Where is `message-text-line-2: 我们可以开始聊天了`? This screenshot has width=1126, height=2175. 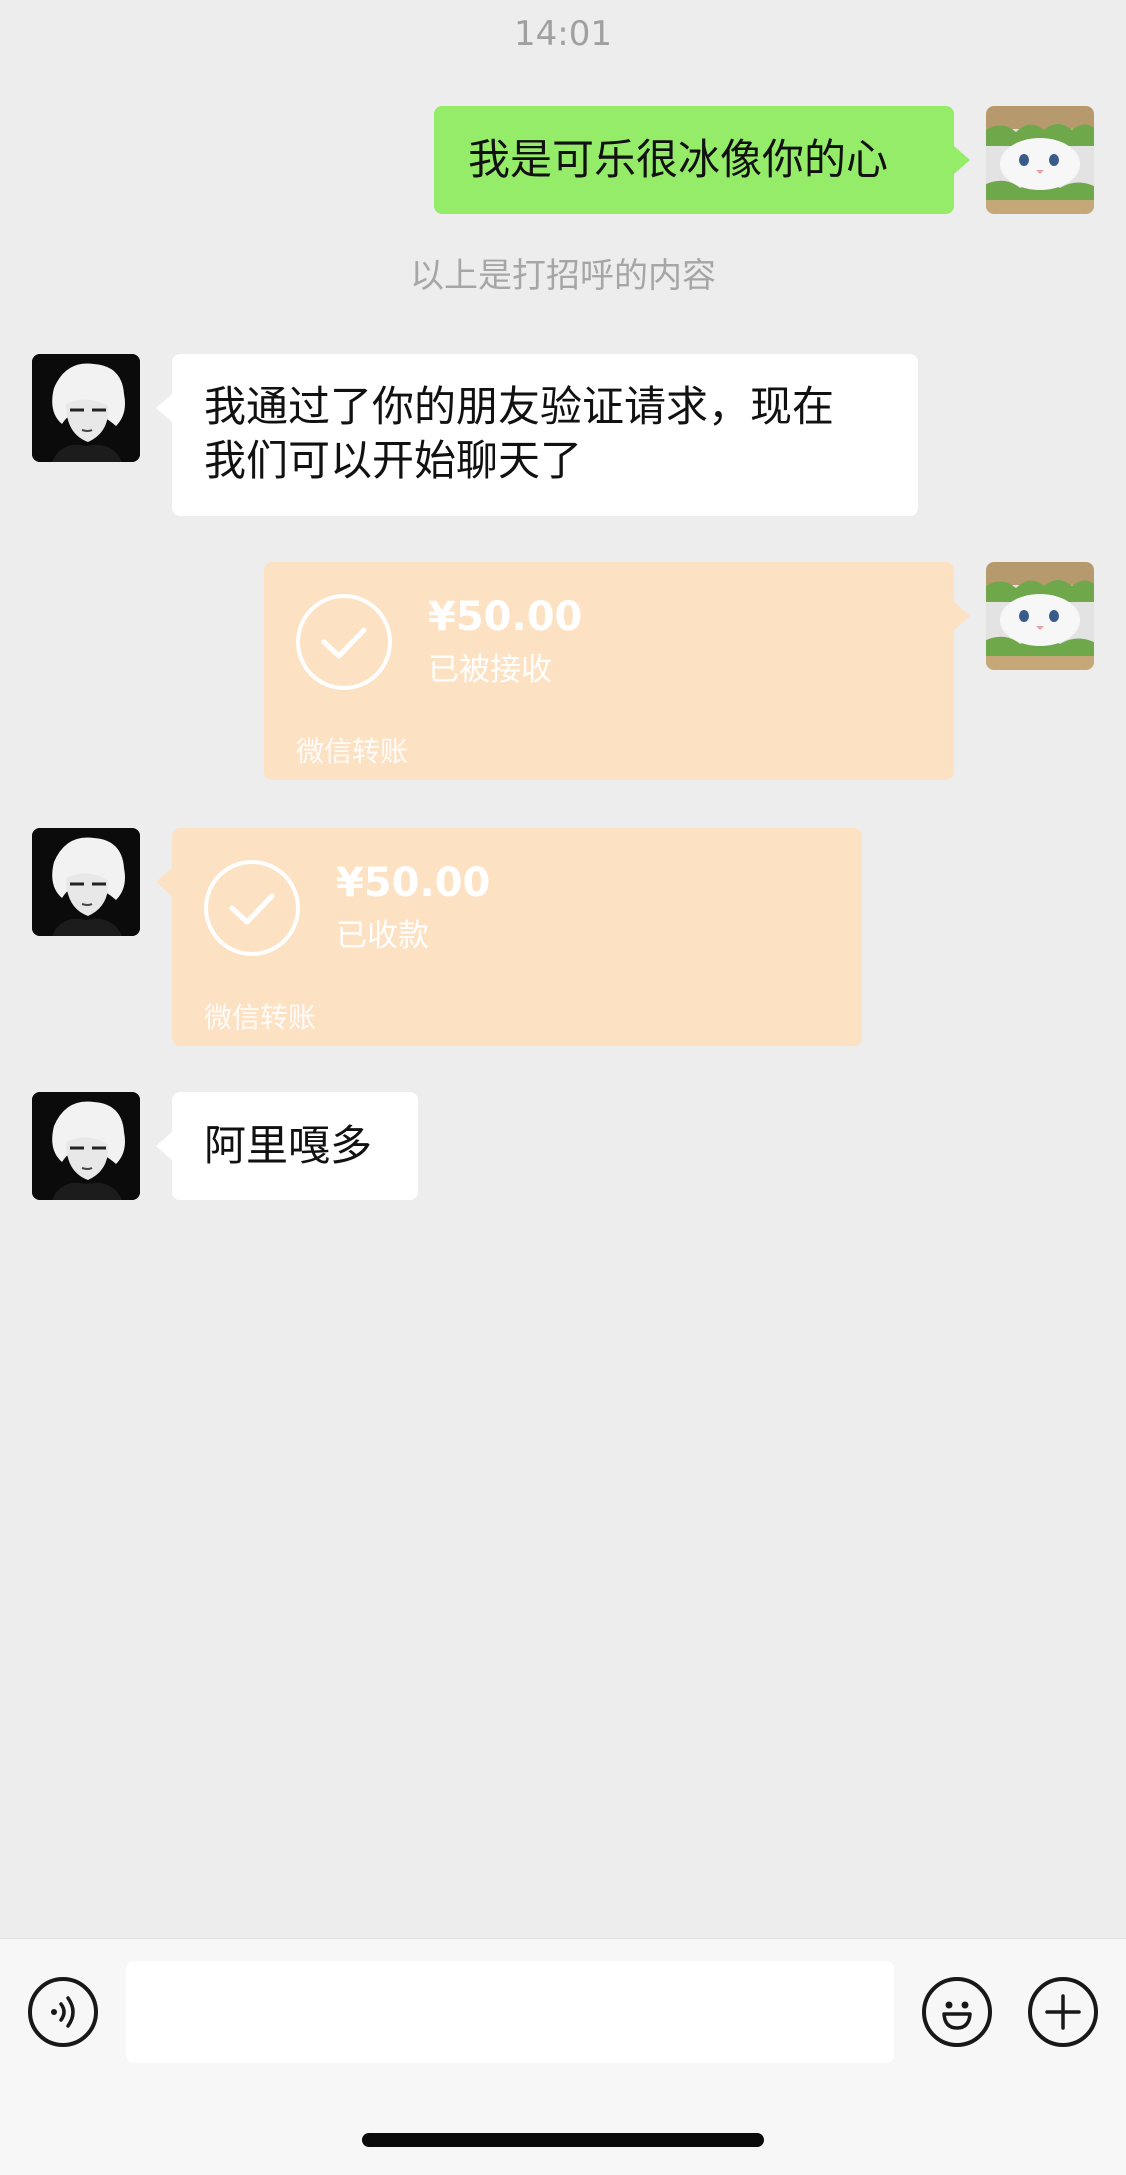 message-text-line-2: 我们可以开始聊天了 is located at coordinates (393, 460).